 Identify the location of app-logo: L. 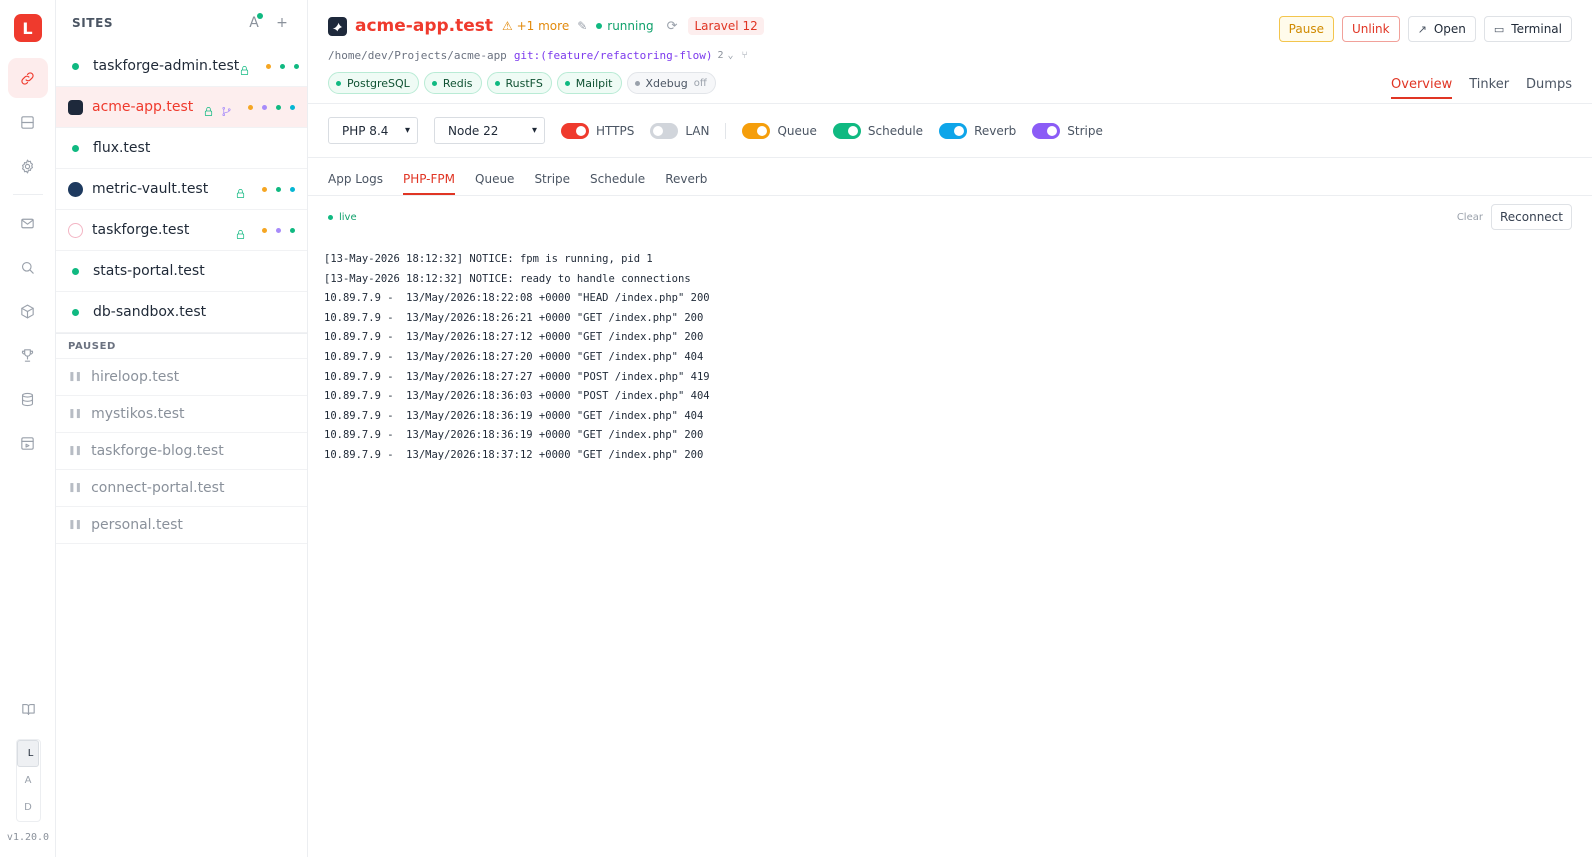
(27, 28).